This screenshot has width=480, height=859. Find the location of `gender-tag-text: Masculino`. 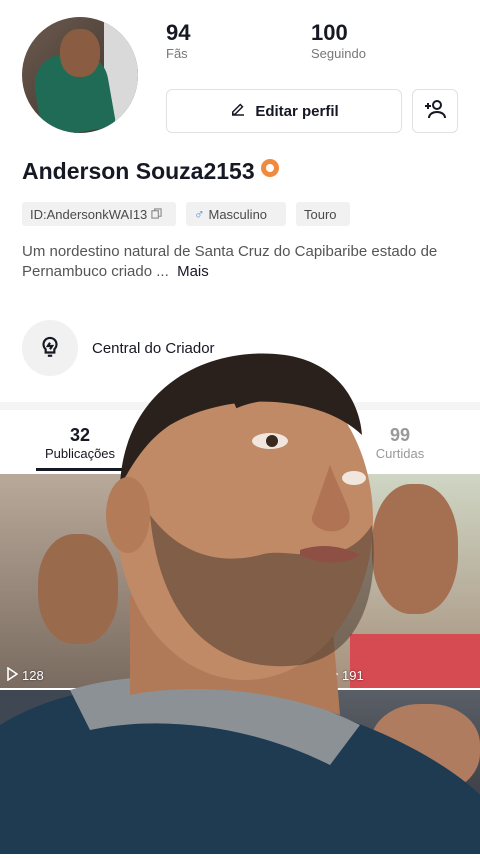

gender-tag-text: Masculino is located at coordinates (238, 214).